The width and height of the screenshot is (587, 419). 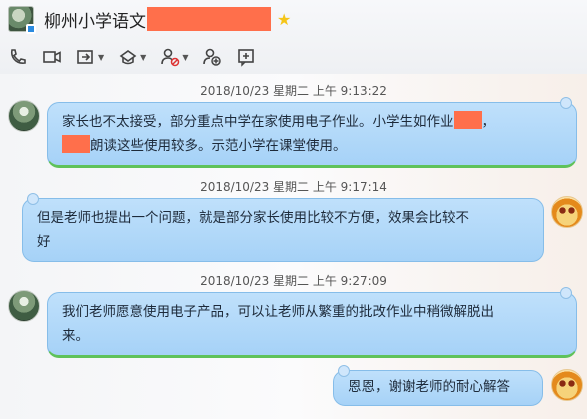 What do you see at coordinates (44, 242) in the screenshot?
I see `message-line: 好` at bounding box center [44, 242].